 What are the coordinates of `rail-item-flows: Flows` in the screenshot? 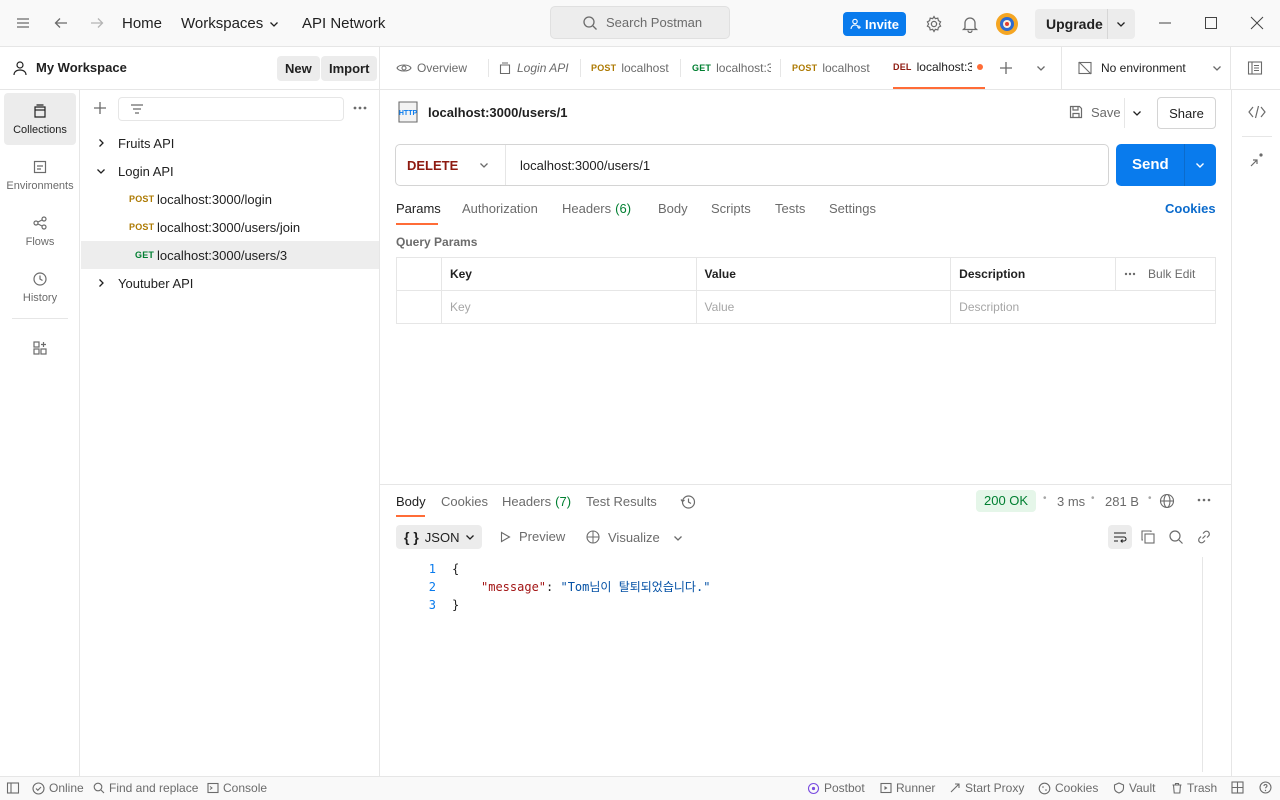 It's located at (40, 231).